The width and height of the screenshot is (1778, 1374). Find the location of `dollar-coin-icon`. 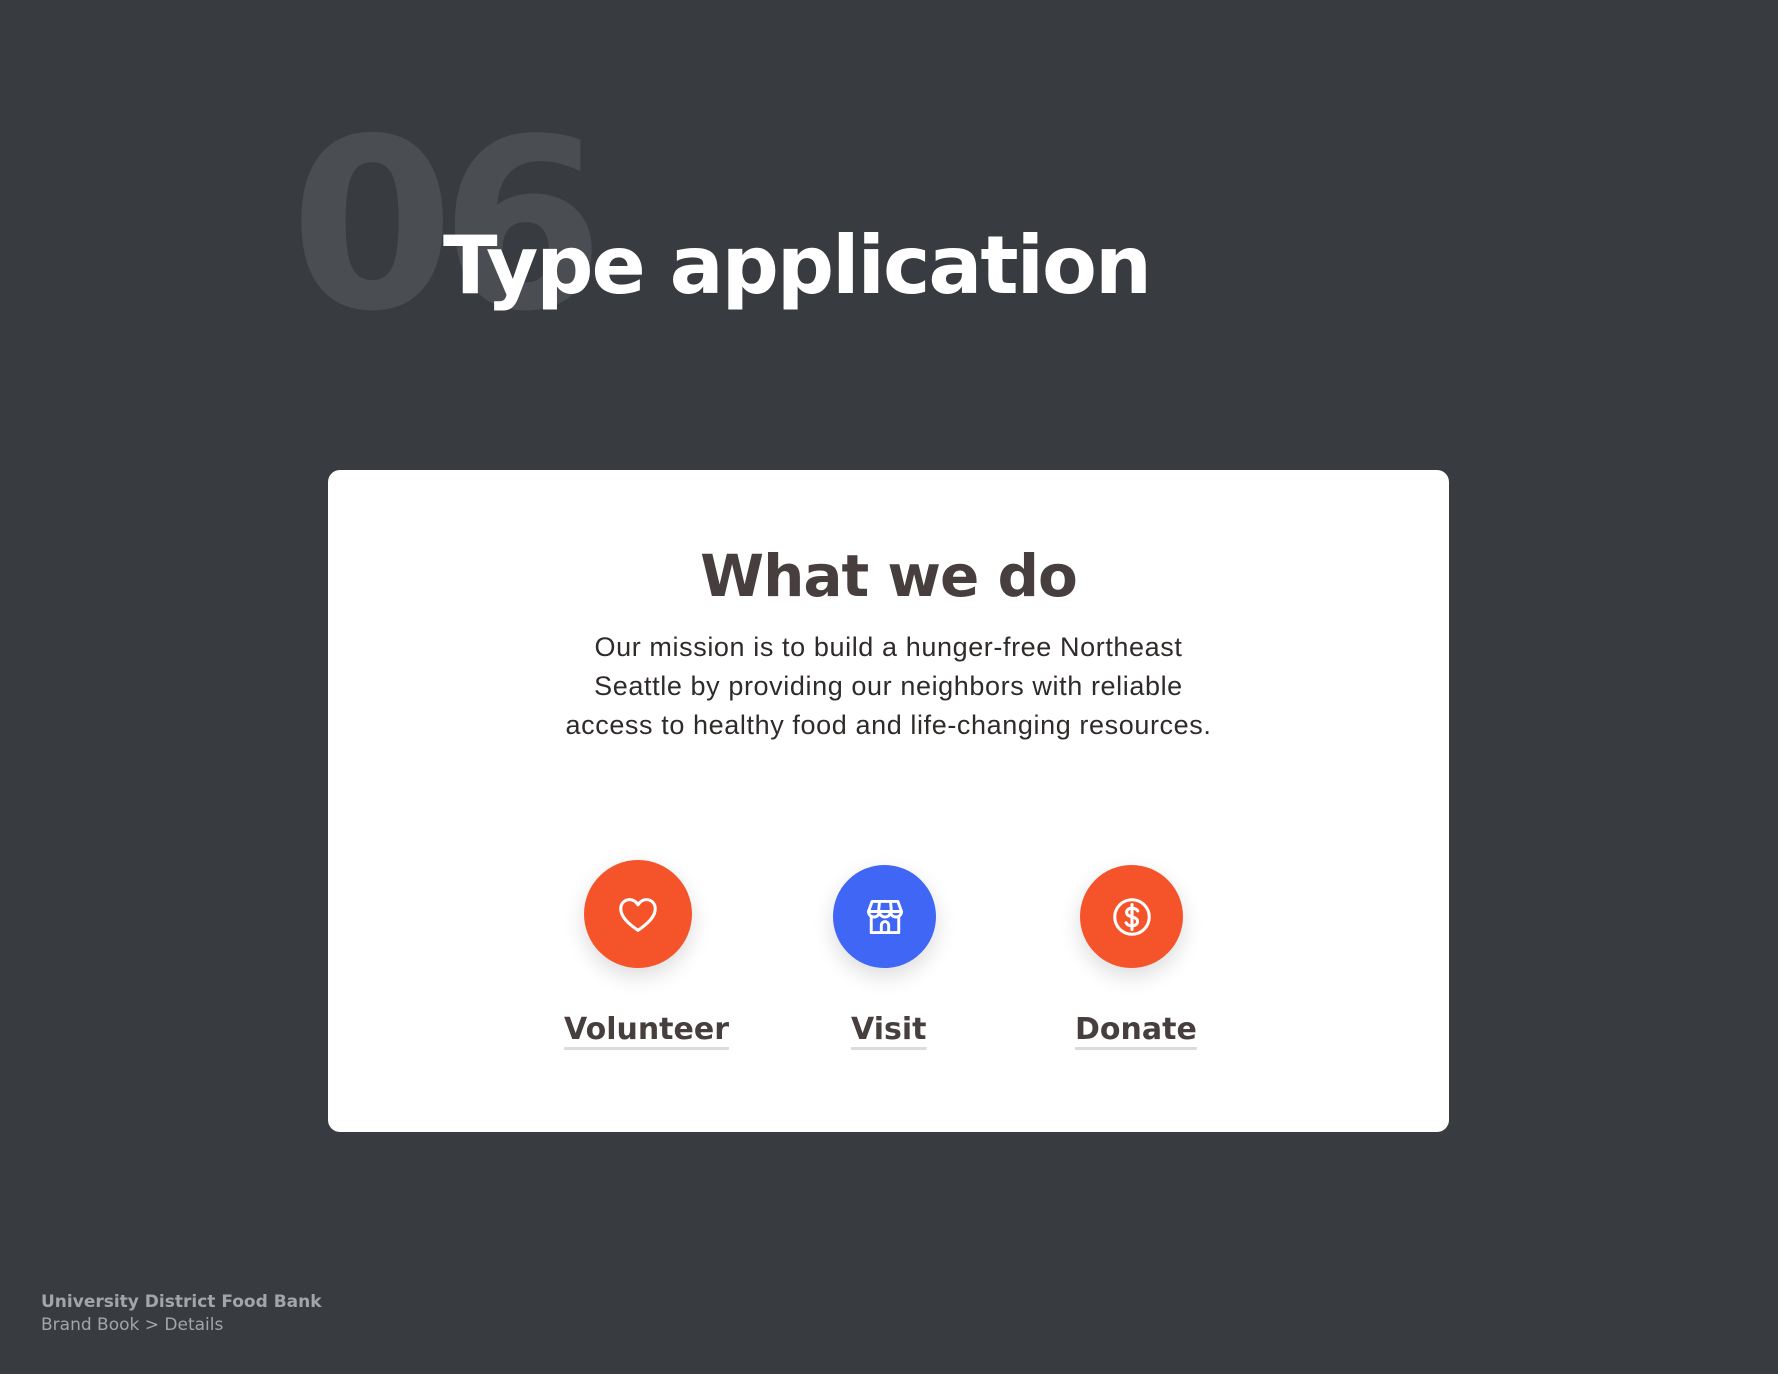

dollar-coin-icon is located at coordinates (1131, 916).